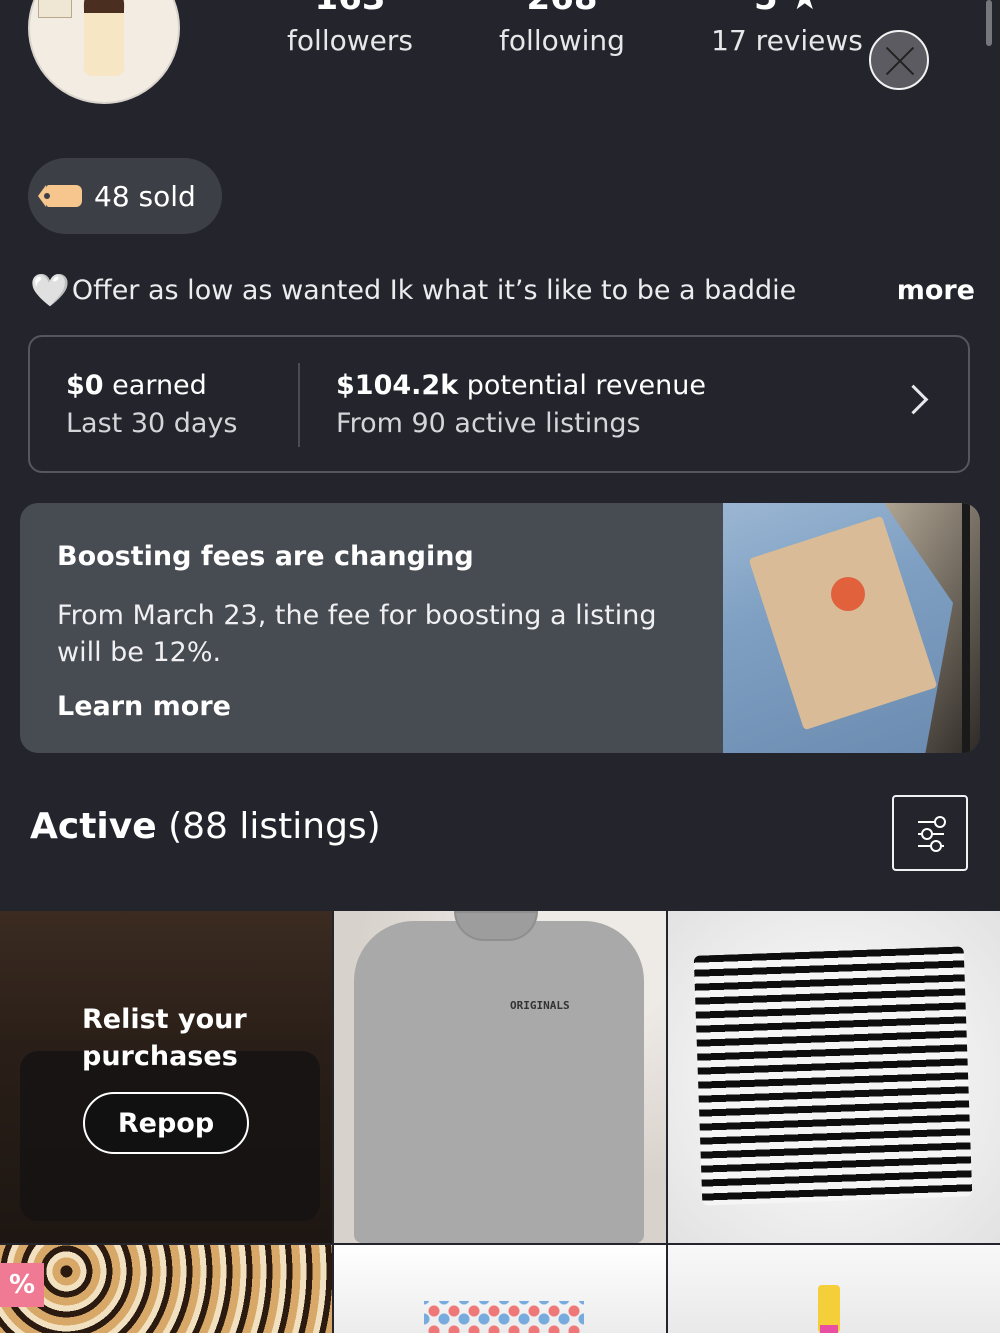 This screenshot has width=1000, height=1333. I want to click on relist-title: Relist your purchases, so click(164, 1038).